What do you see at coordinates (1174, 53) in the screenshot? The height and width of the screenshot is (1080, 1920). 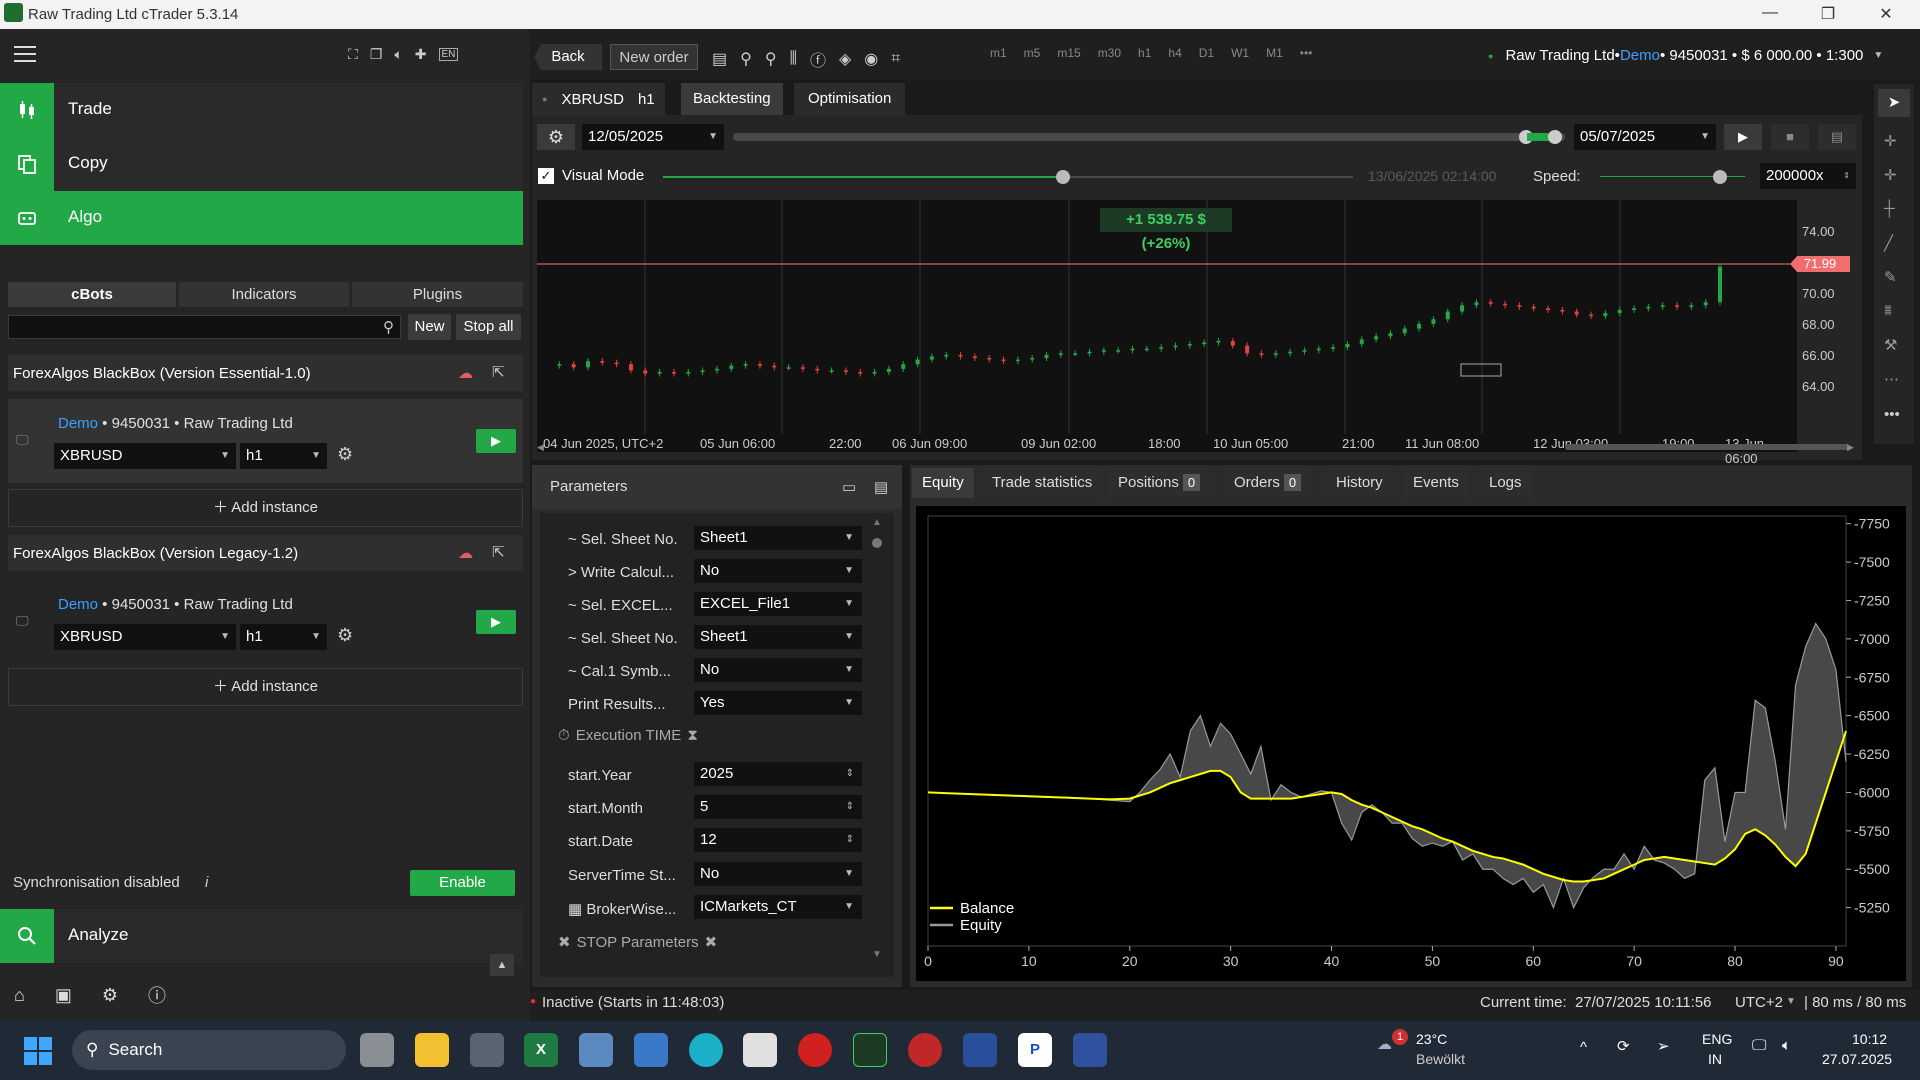 I see `tf-h4: h4` at bounding box center [1174, 53].